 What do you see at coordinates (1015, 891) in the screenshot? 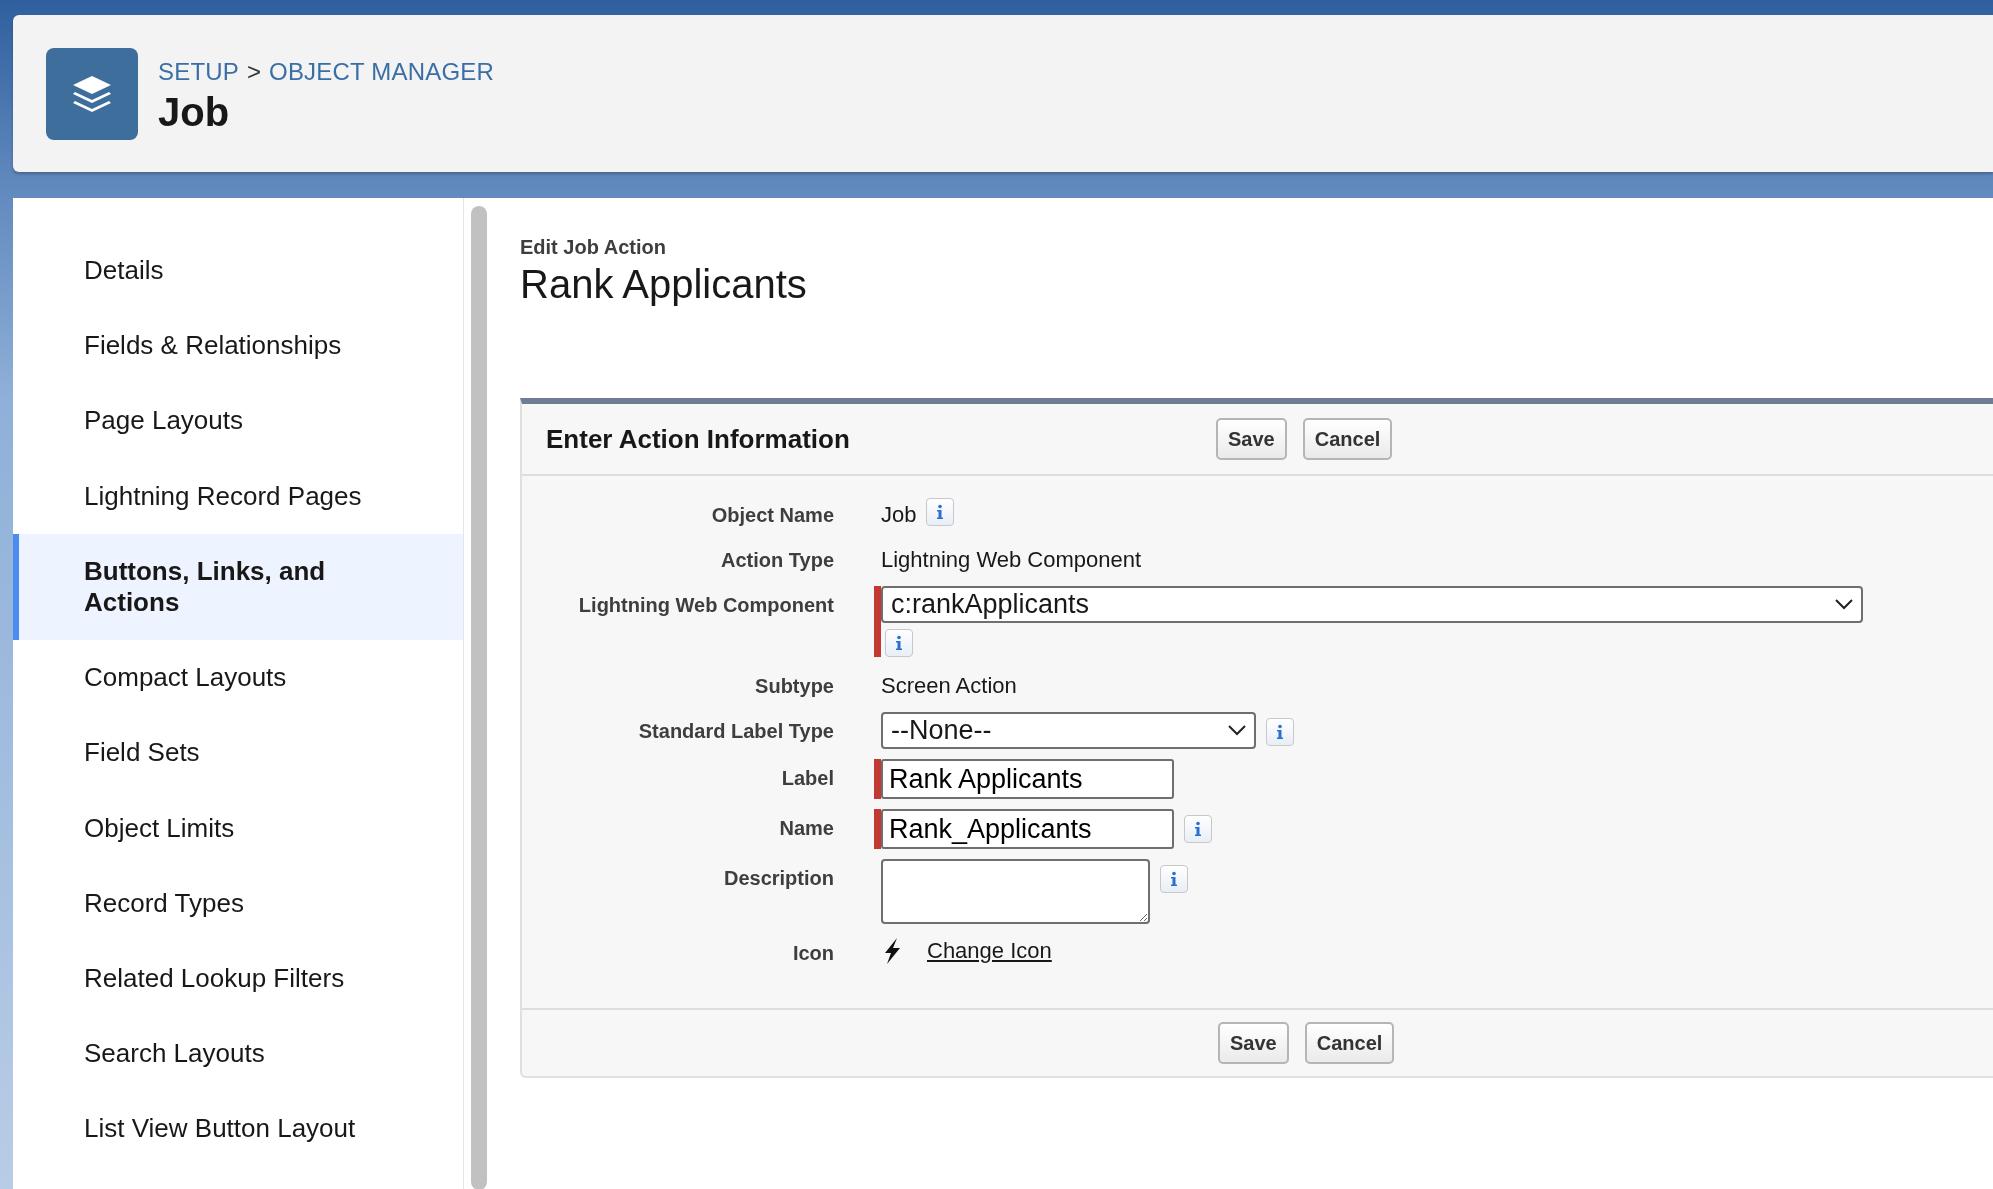
I see `textarea-field` at bounding box center [1015, 891].